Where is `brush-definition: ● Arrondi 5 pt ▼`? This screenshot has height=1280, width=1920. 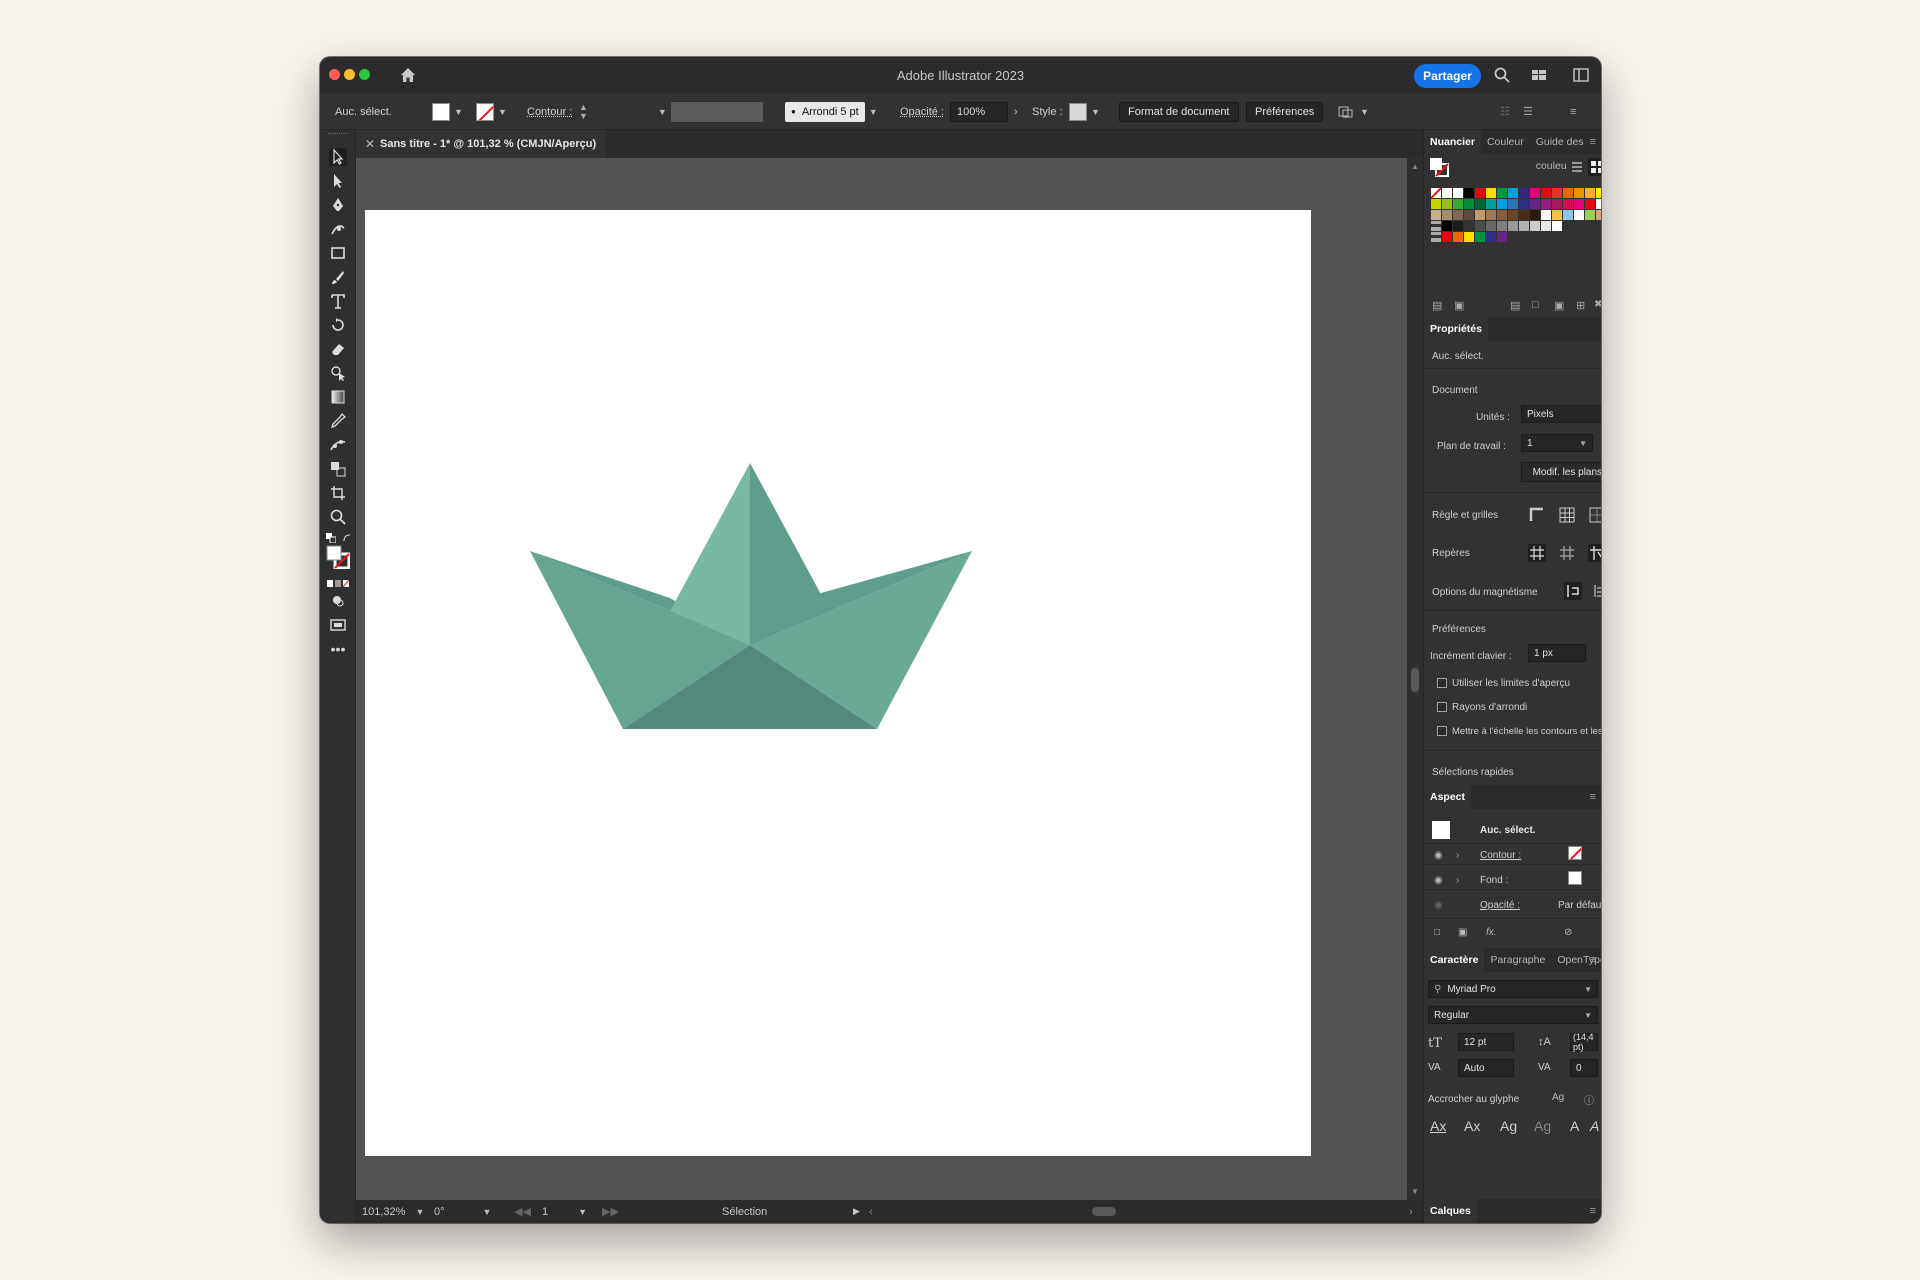
brush-definition: ● Arrondi 5 pt ▼ is located at coordinates (831, 111).